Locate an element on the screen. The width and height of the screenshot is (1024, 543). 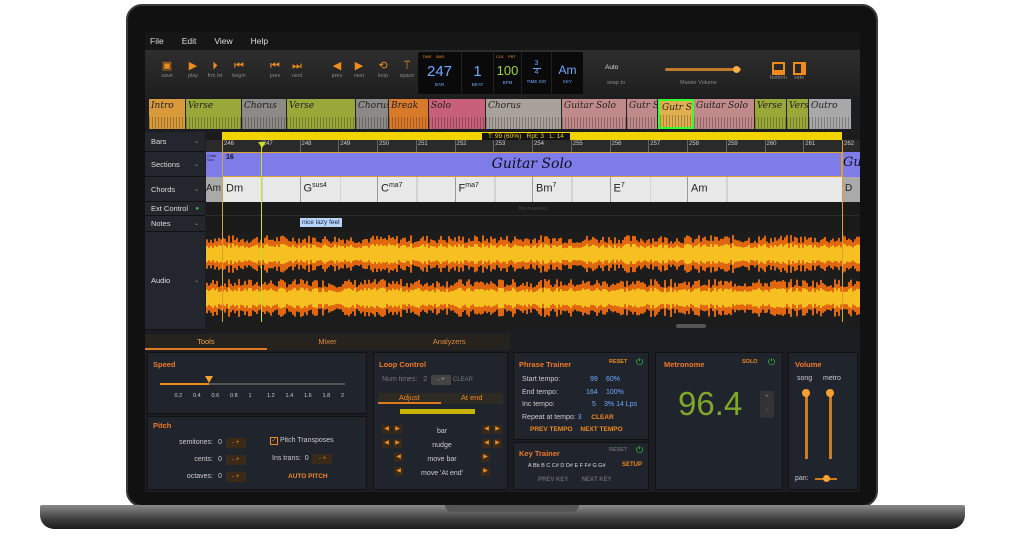
horizontal-scrollbar is located at coordinates (691, 326).